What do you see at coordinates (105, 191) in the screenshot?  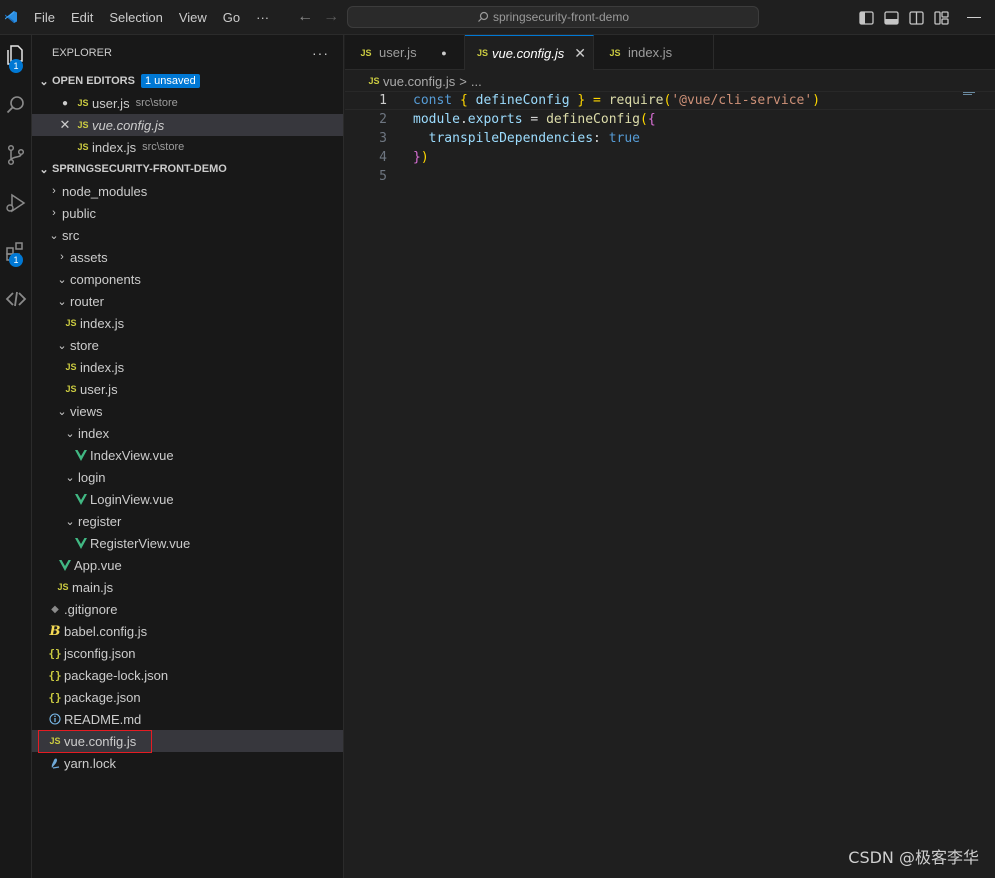 I see `tree-label: node_modules` at bounding box center [105, 191].